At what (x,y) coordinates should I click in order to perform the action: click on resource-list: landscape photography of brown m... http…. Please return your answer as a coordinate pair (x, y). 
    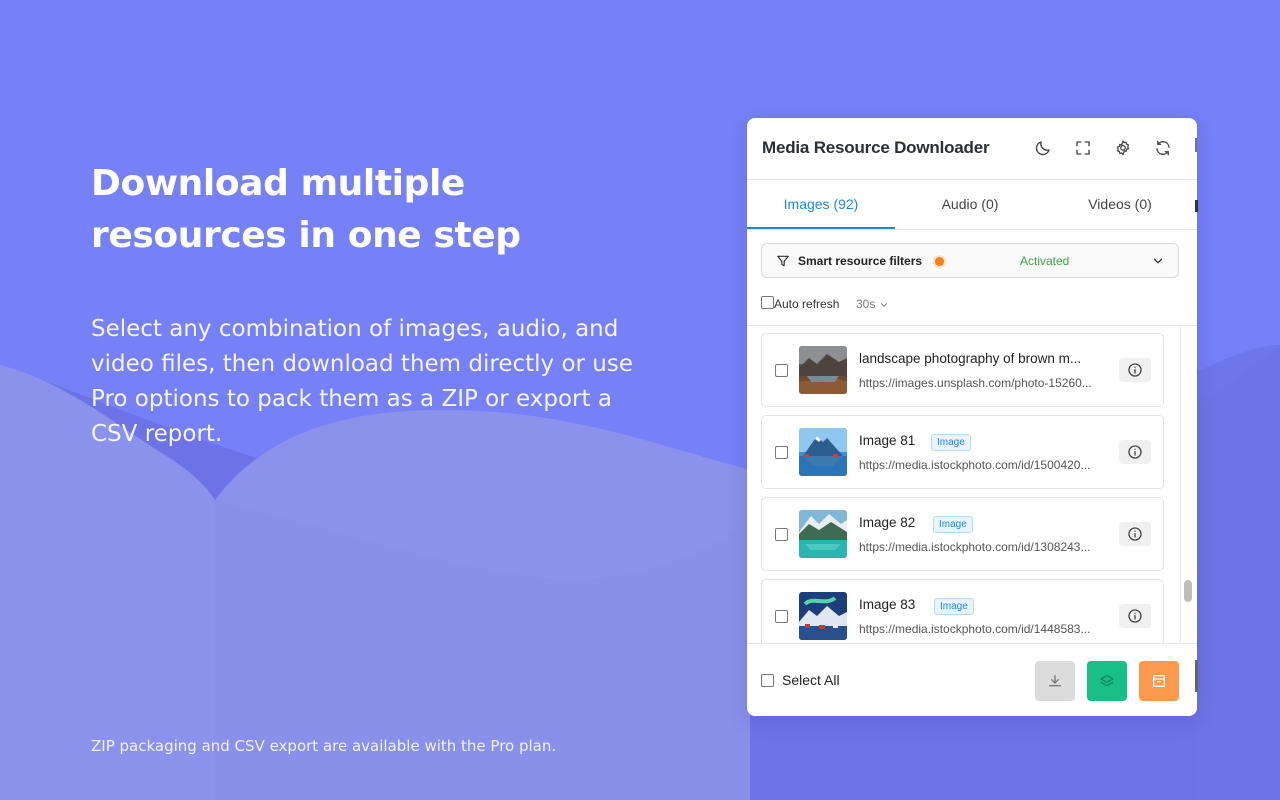
    Looking at the image, I should click on (972, 484).